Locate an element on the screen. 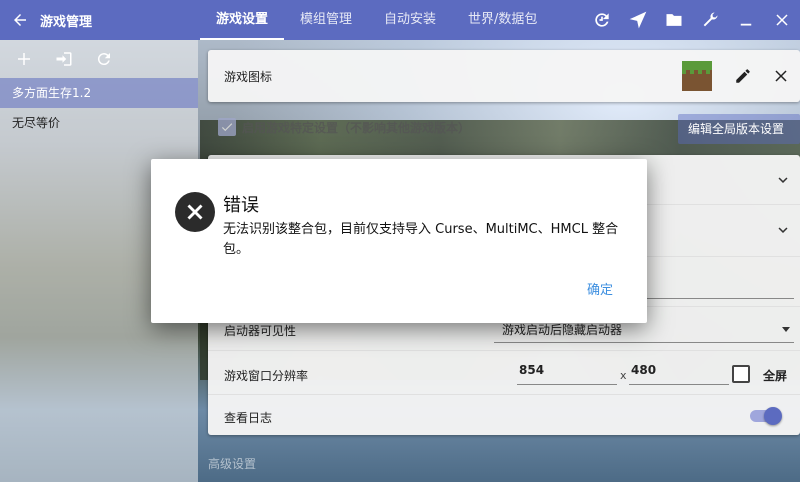 This screenshot has height=482, width=800. dialog-title: 错误 is located at coordinates (241, 205).